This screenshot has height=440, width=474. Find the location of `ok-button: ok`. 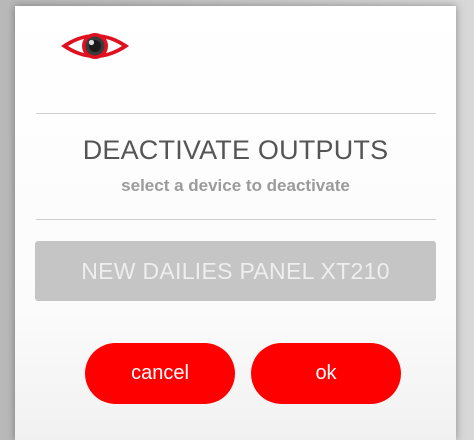

ok-button: ok is located at coordinates (326, 373).